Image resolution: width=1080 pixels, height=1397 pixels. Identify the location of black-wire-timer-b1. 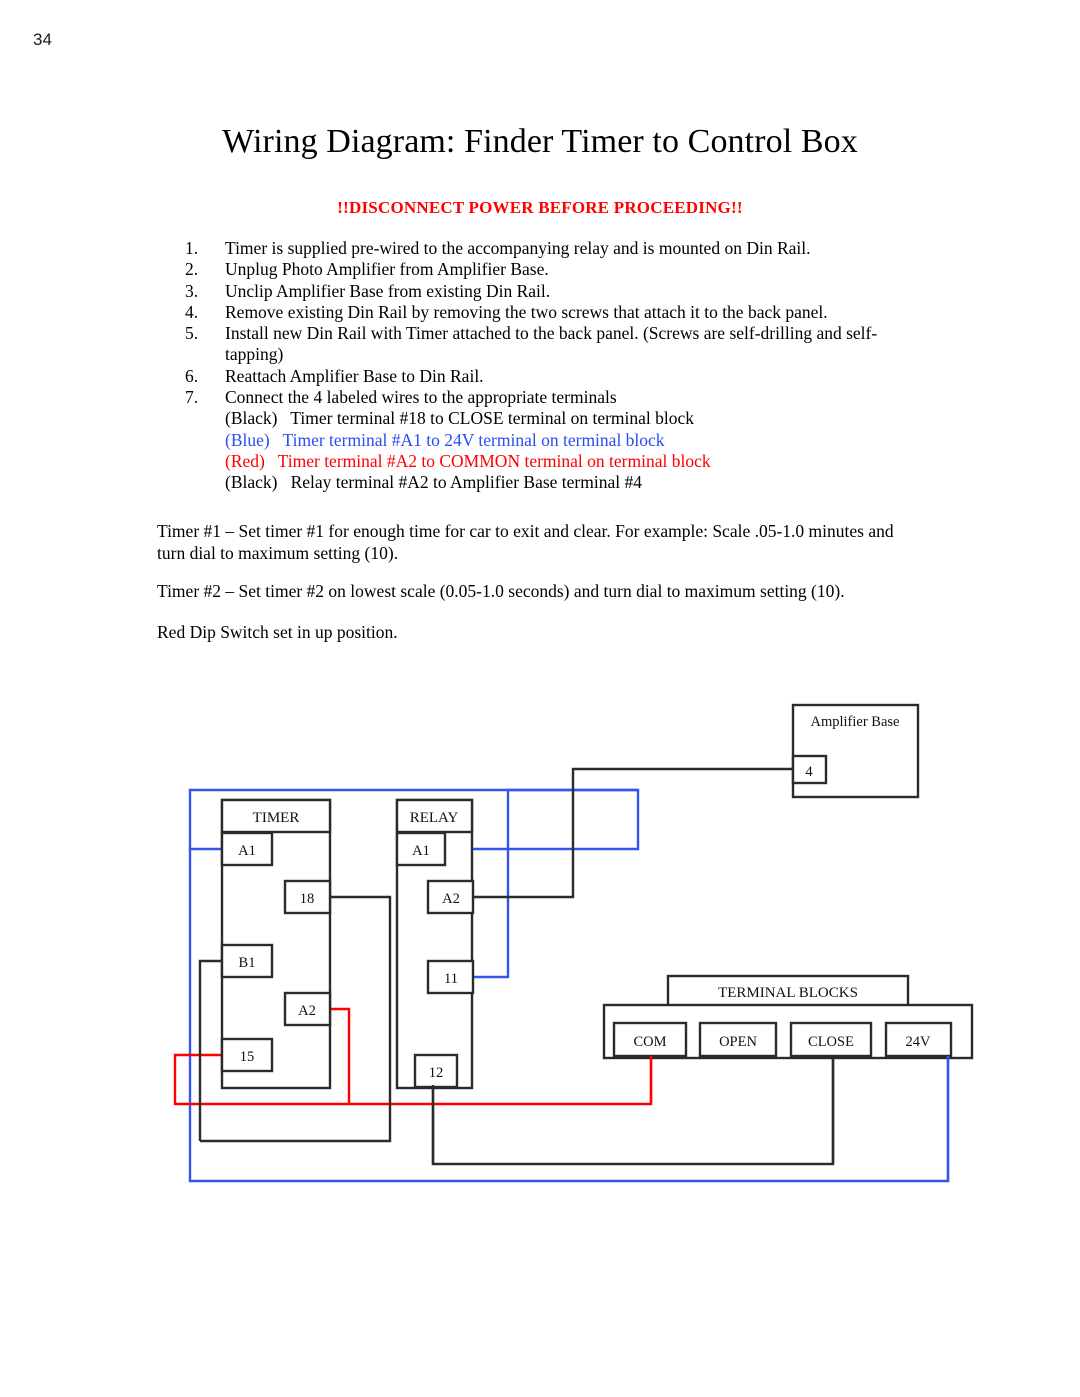
(210, 1050).